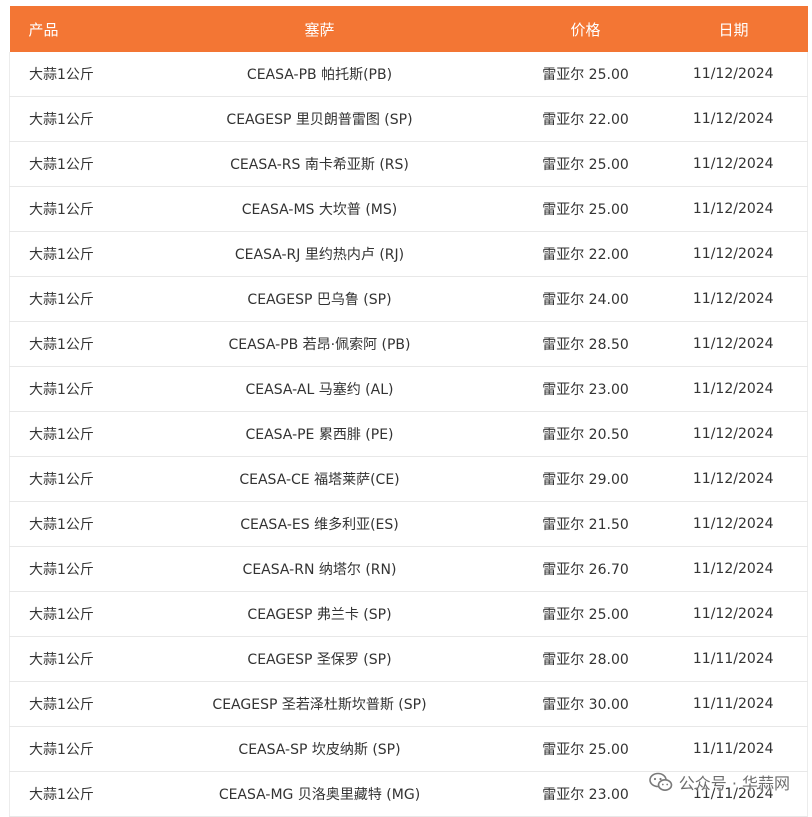  I want to click on market-cell: CEAGESP 巴乌鲁 (SP), so click(319, 299).